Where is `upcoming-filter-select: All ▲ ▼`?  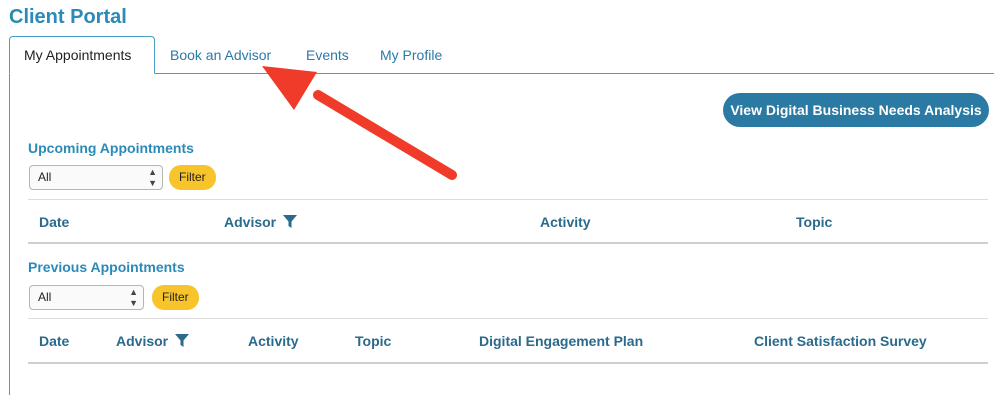 upcoming-filter-select: All ▲ ▼ is located at coordinates (96, 177).